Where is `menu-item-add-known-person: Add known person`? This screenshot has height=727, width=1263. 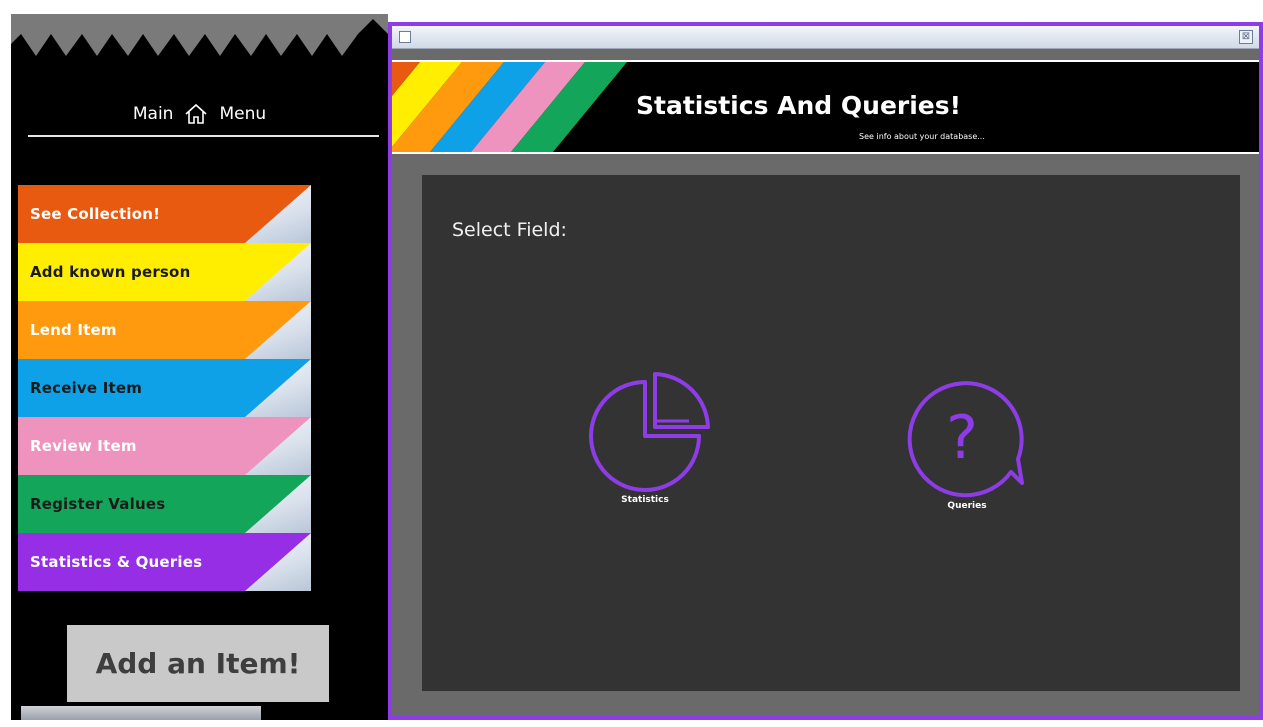 menu-item-add-known-person: Add known person is located at coordinates (164, 272).